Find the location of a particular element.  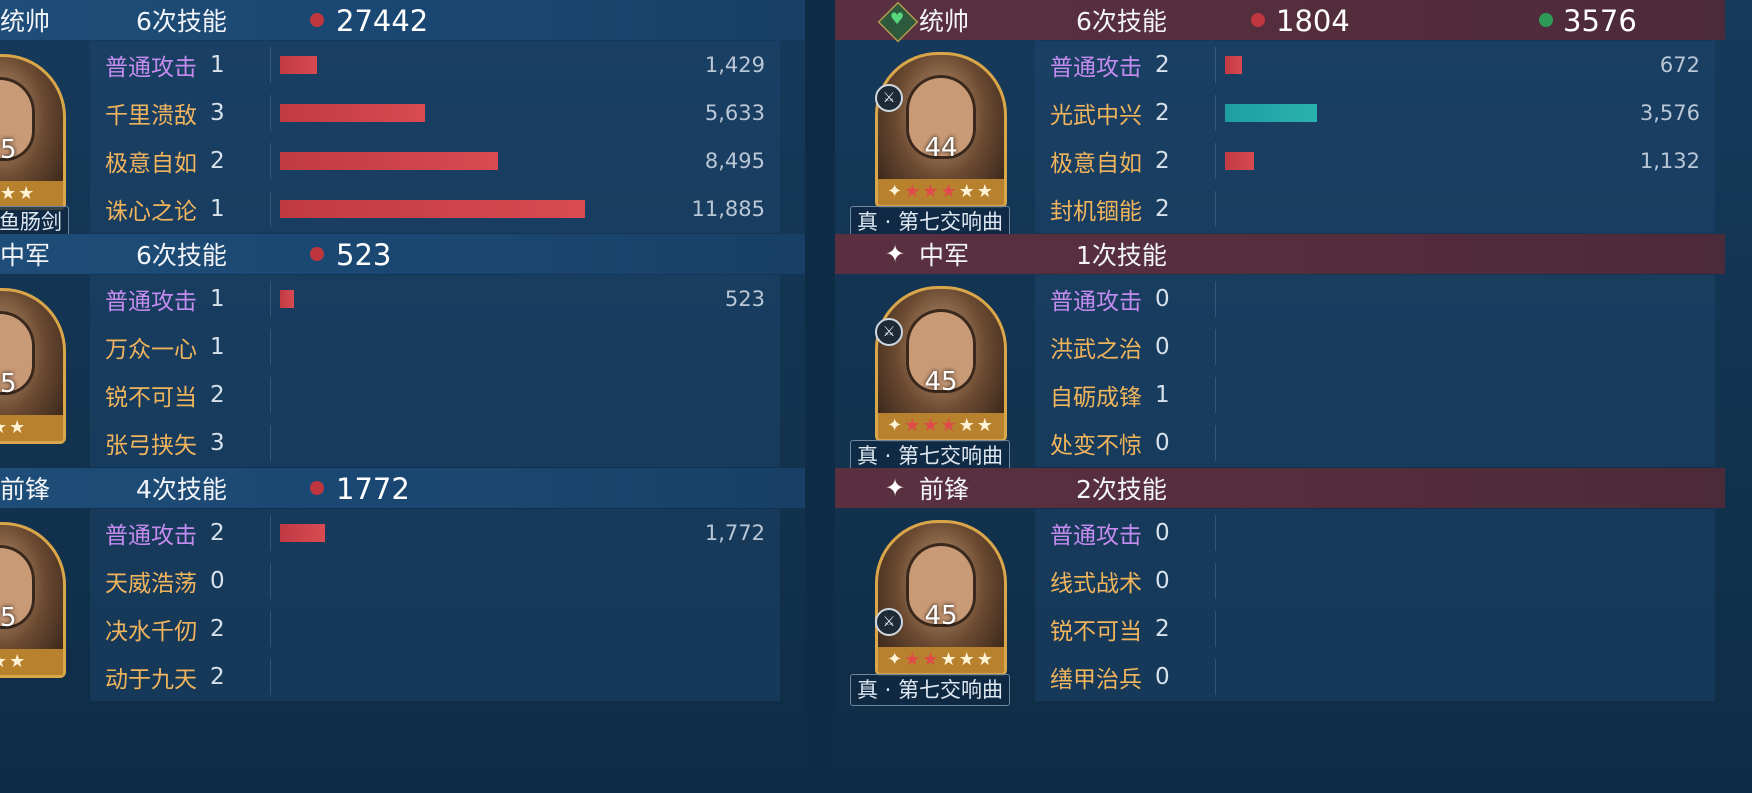

skill-name: 万众一心 is located at coordinates (151, 350).